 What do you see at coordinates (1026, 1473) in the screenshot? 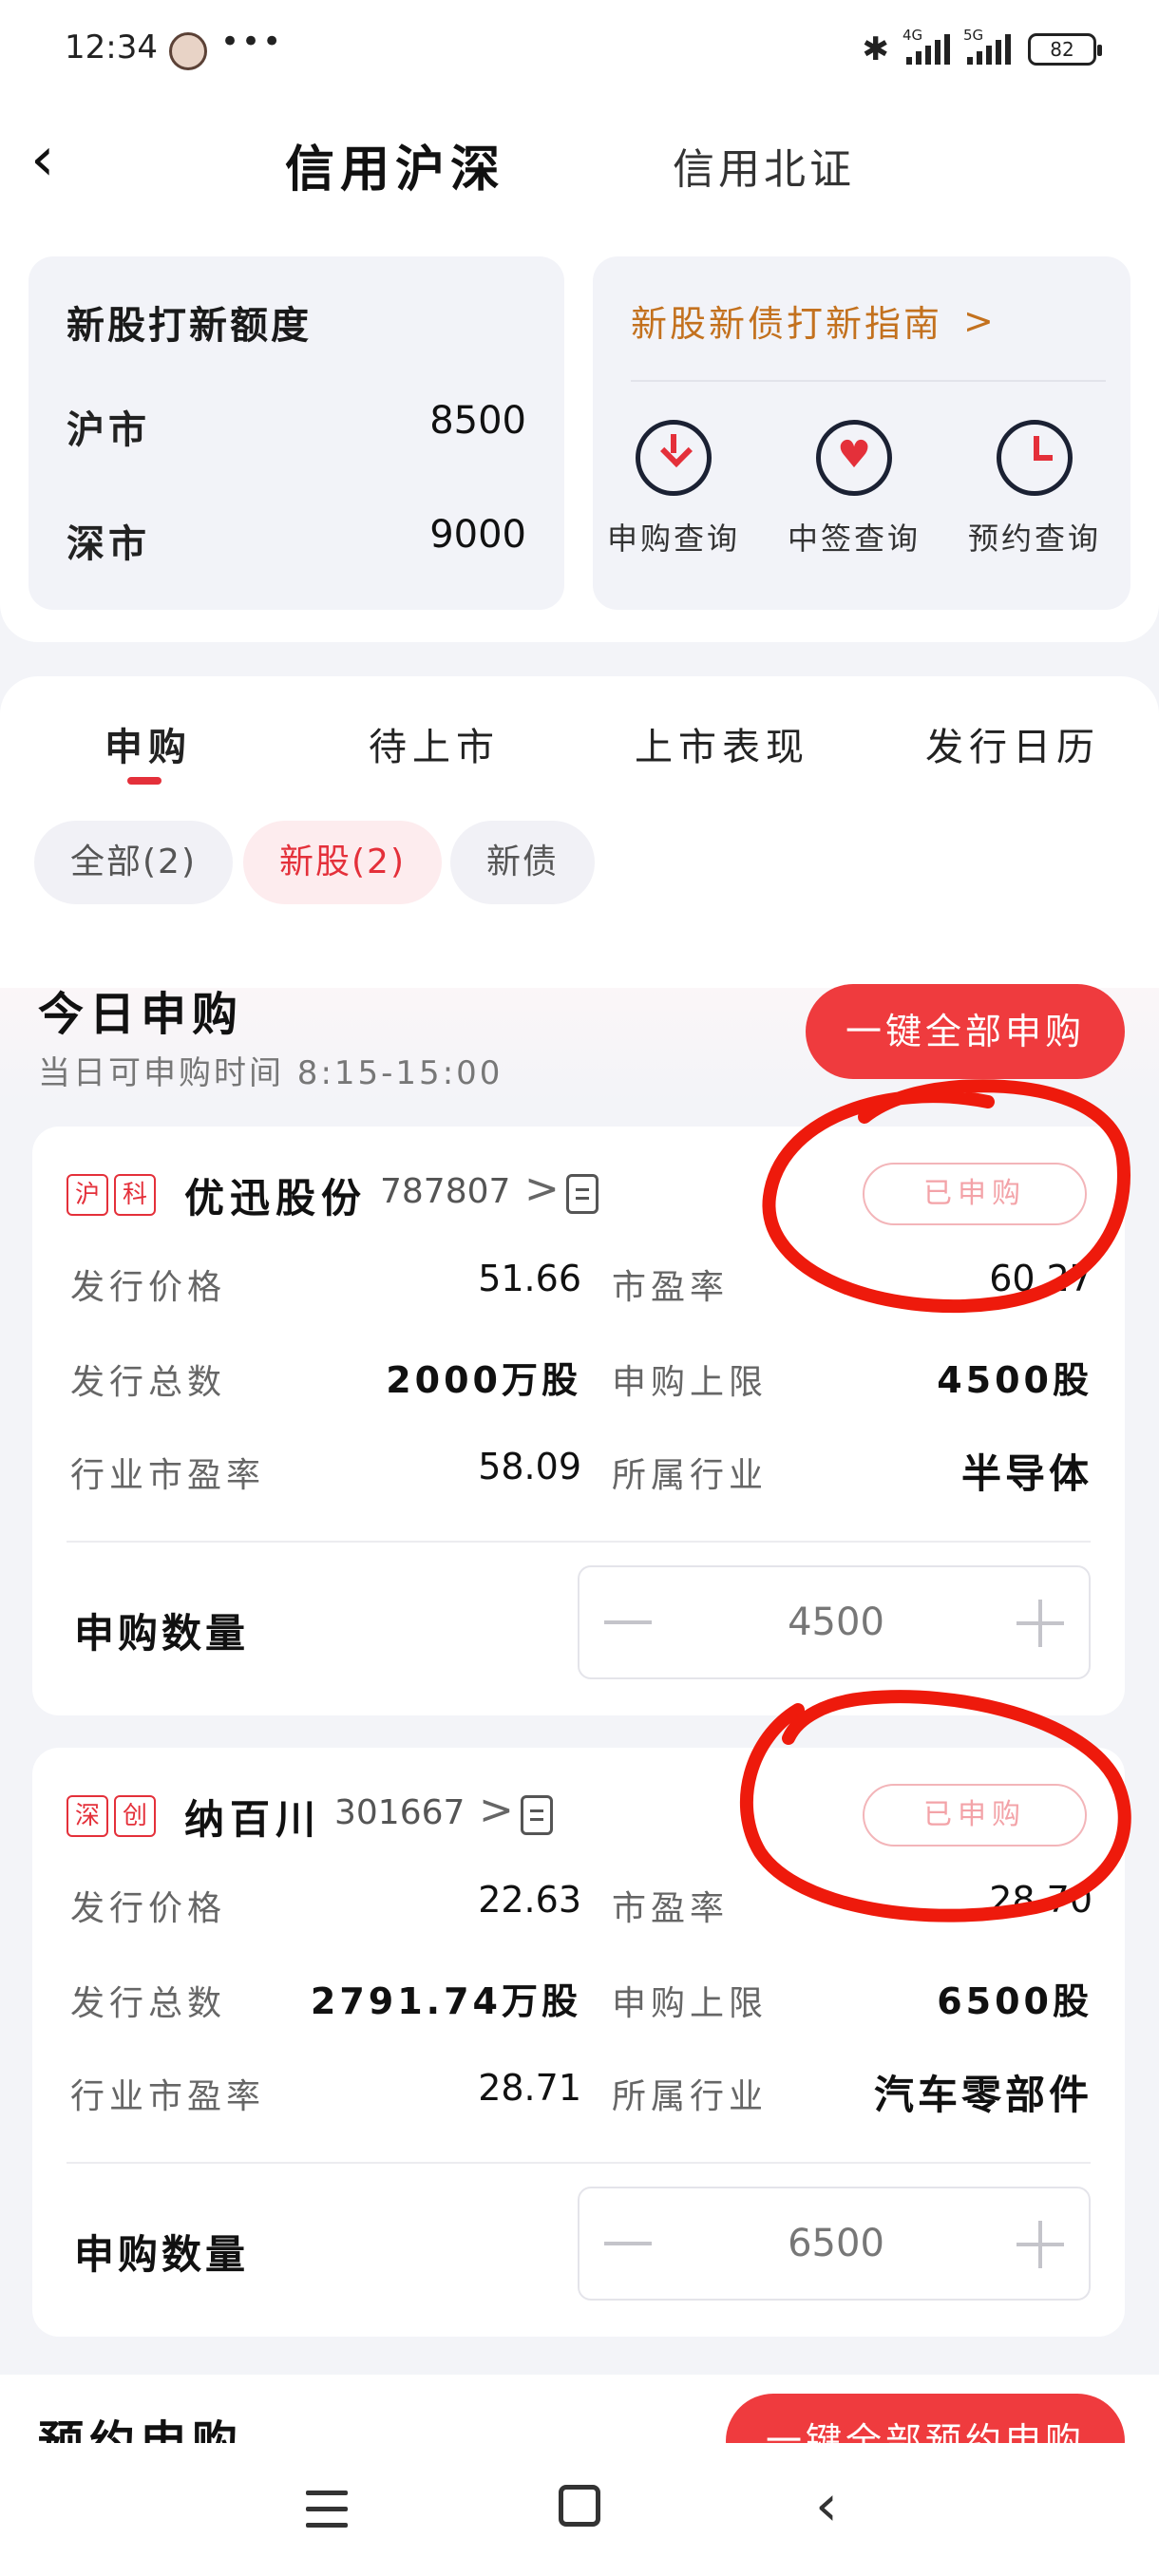
I see `field-value: 半导体` at bounding box center [1026, 1473].